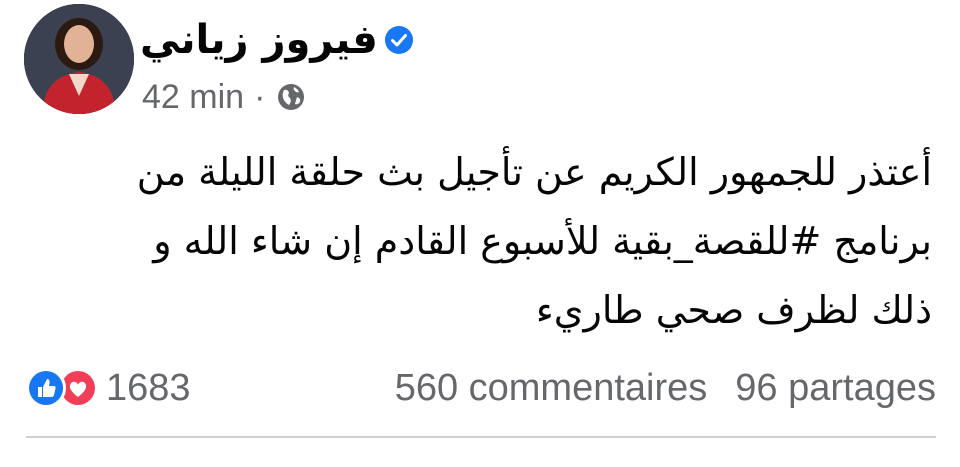 Image resolution: width=960 pixels, height=467 pixels. What do you see at coordinates (291, 97) in the screenshot?
I see `globe-icon` at bounding box center [291, 97].